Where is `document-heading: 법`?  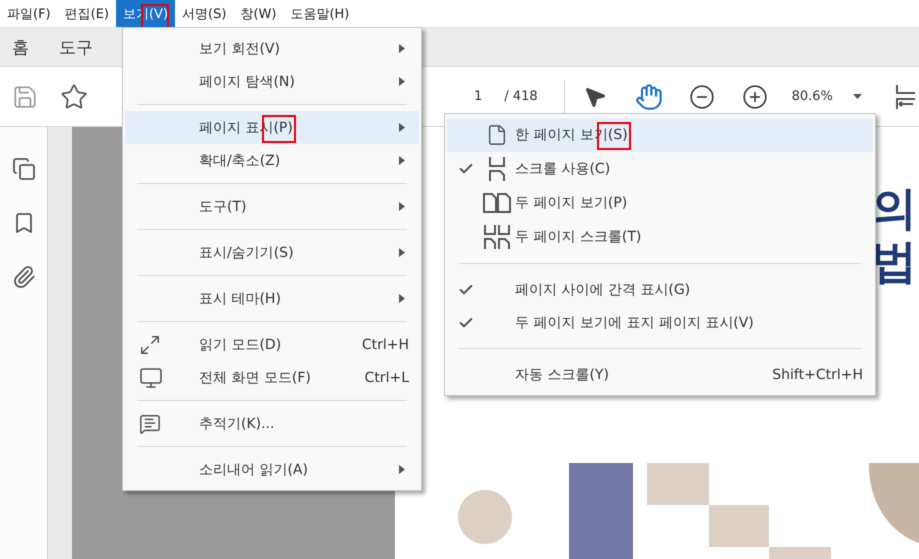 document-heading: 법 is located at coordinates (894, 261).